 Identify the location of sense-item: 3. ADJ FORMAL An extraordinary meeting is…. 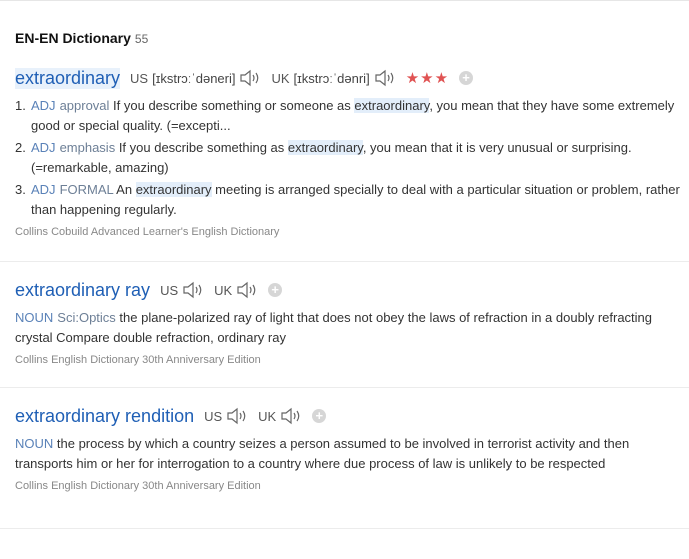
(349, 200).